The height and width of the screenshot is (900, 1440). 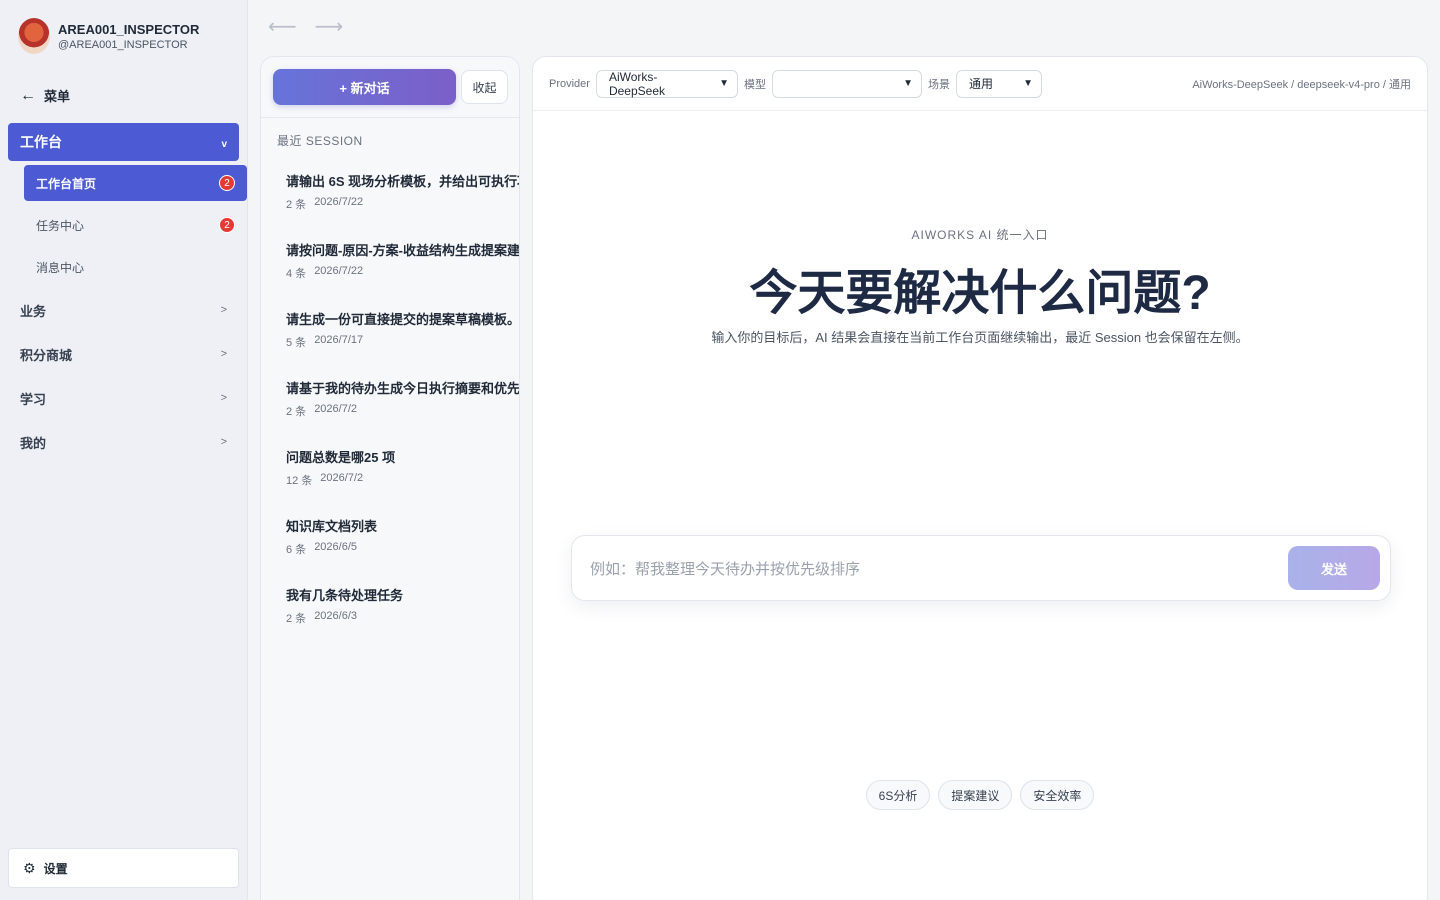 What do you see at coordinates (998, 83) in the screenshot?
I see `scene-select: 通用 ▼` at bounding box center [998, 83].